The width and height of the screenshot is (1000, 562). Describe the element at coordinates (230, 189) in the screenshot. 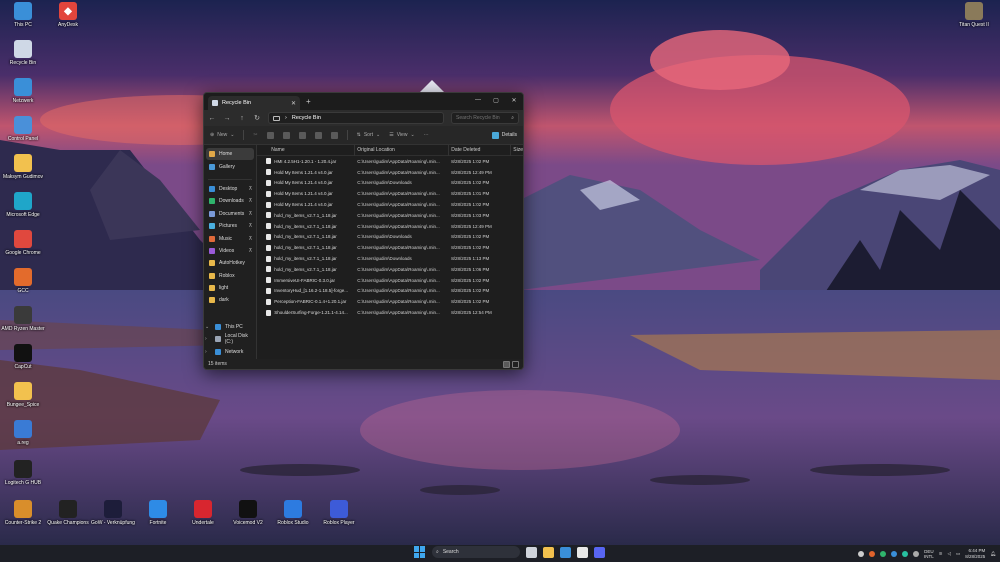

I see `nav-item: Desktop ⊼` at that location.